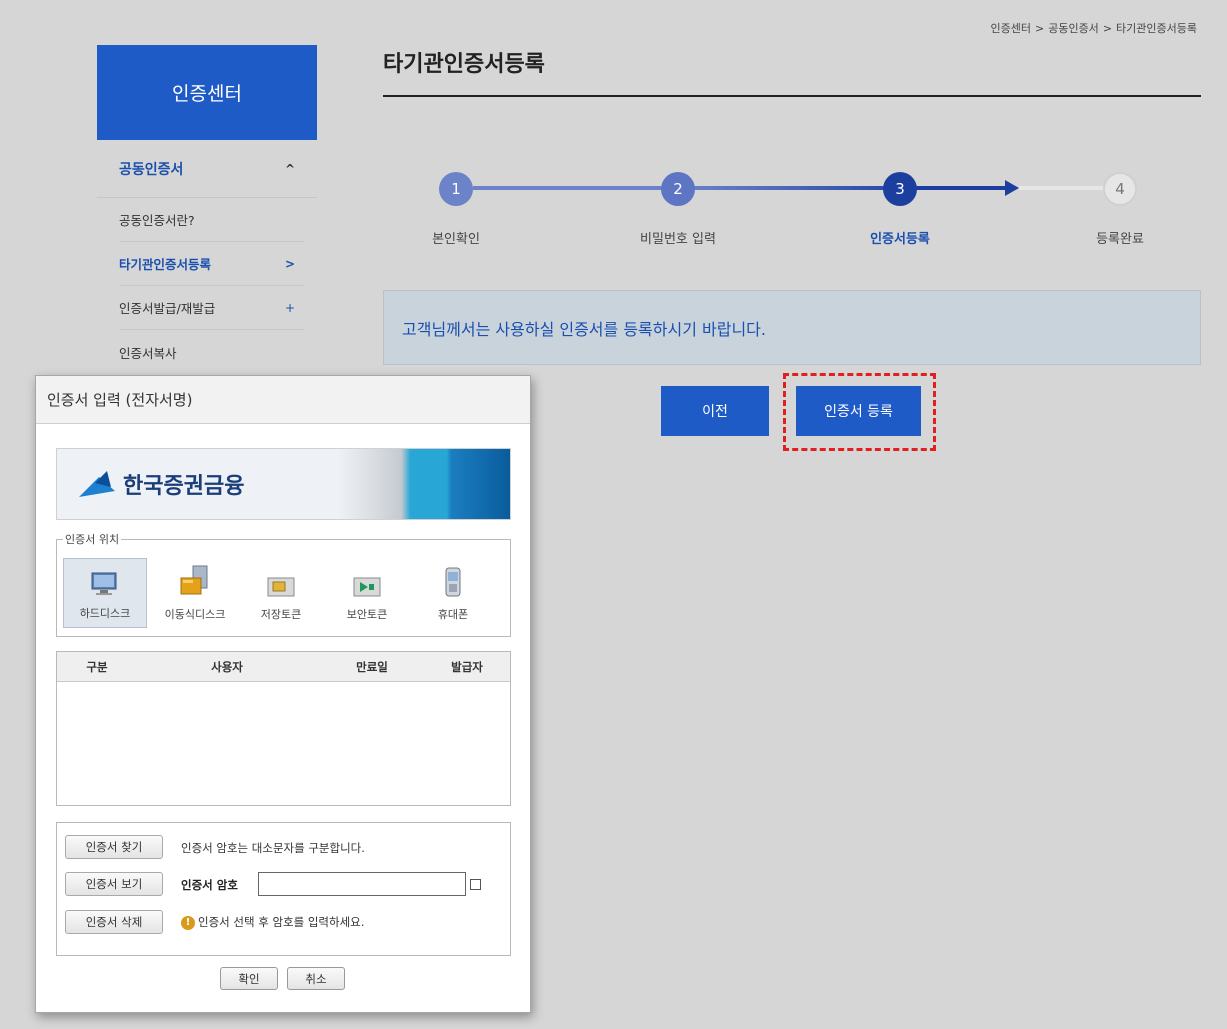 The width and height of the screenshot is (1227, 1029). What do you see at coordinates (105, 613) in the screenshot?
I see `location-label: 하드디스크` at bounding box center [105, 613].